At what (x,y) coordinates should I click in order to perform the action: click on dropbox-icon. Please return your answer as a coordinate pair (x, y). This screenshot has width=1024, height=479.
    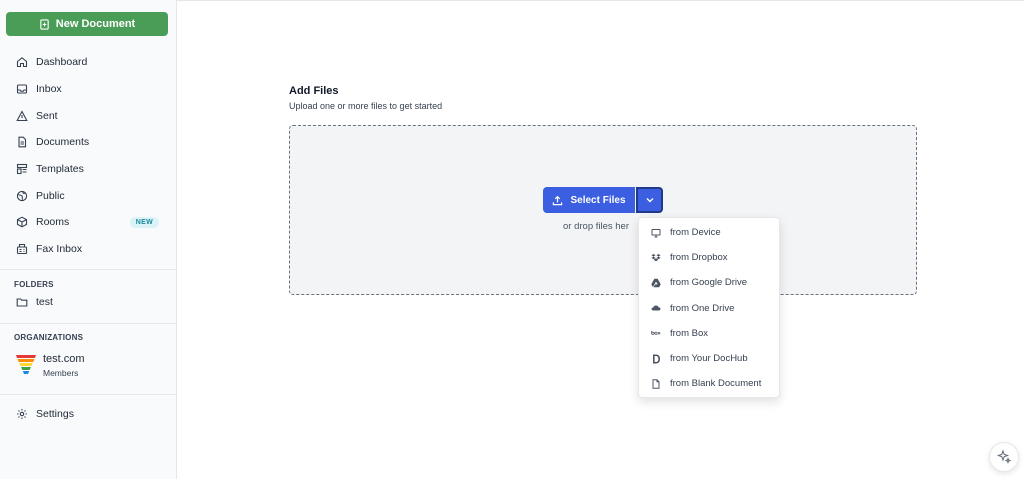
    Looking at the image, I should click on (655, 257).